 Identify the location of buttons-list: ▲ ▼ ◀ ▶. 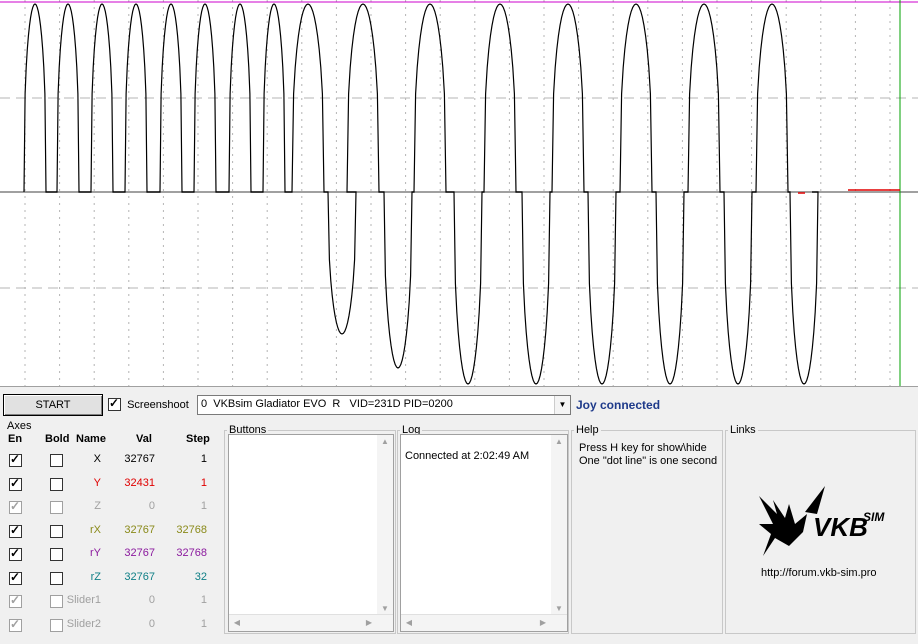
(311, 533).